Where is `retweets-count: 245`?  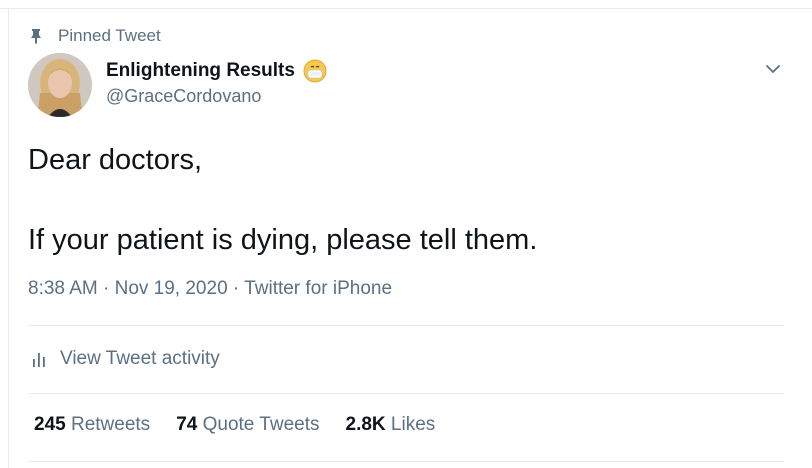 retweets-count: 245 is located at coordinates (50, 424).